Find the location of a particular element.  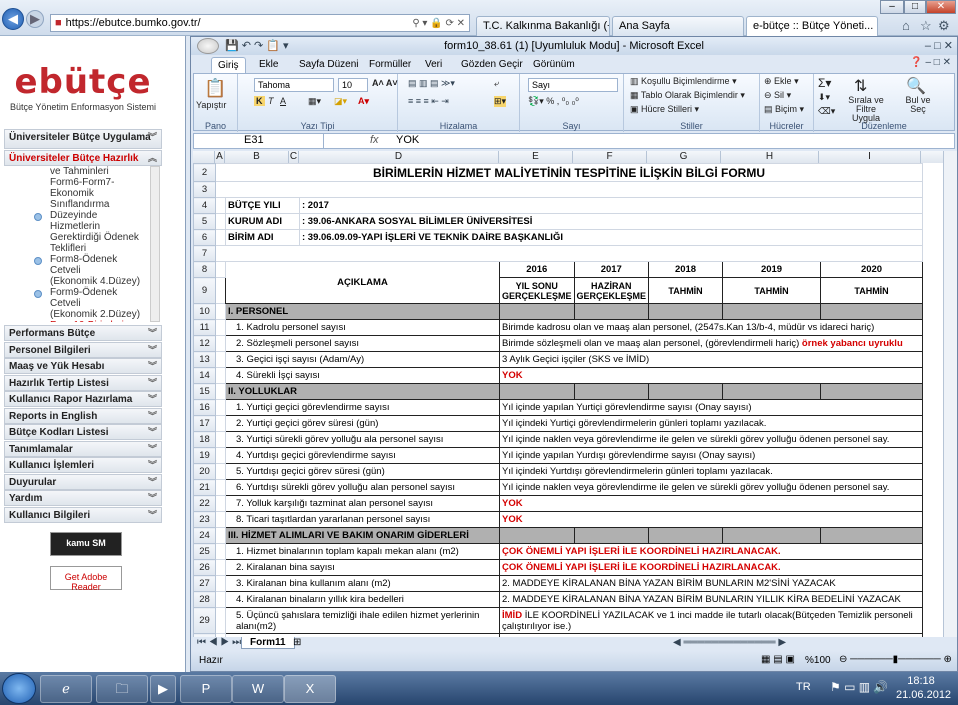

column-subheader: HAZİRAN GERÇEKLEŞME is located at coordinates (611, 290).